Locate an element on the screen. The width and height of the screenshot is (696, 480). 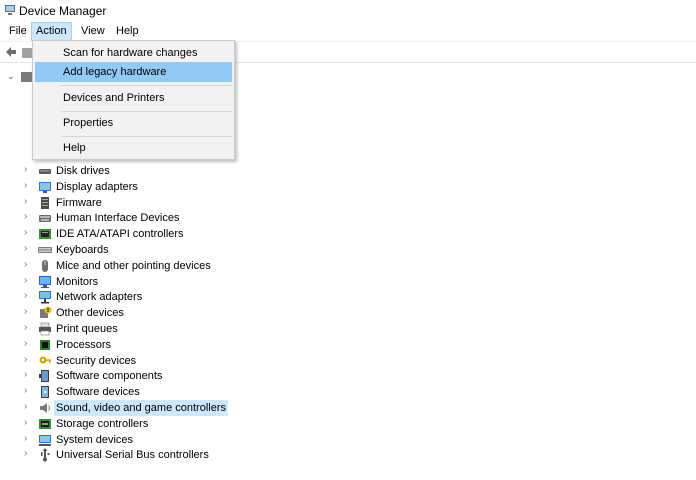
storage-controller-icon is located at coordinates (45, 423).